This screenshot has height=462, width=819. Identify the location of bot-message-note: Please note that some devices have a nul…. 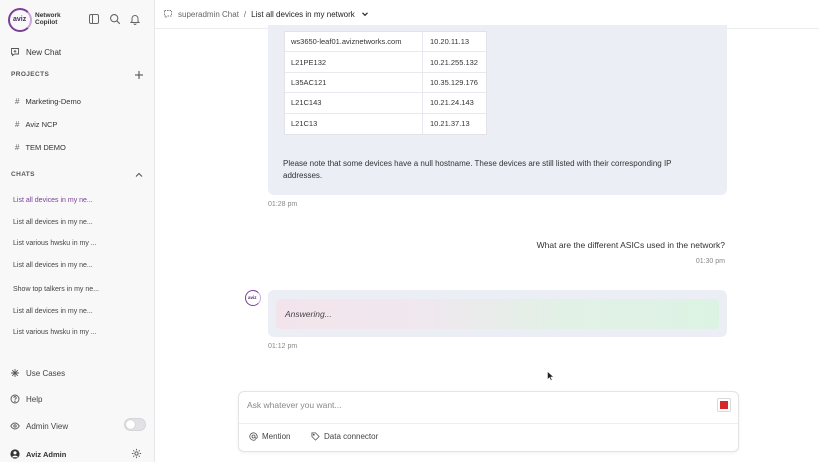
(477, 169).